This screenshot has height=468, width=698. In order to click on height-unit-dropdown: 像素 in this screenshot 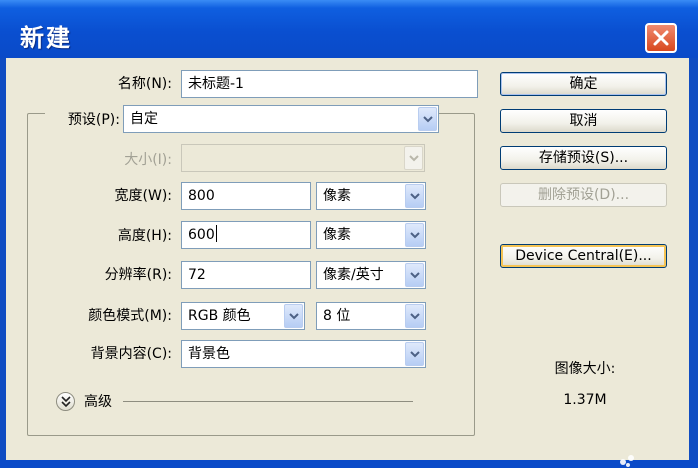, I will do `click(371, 235)`.